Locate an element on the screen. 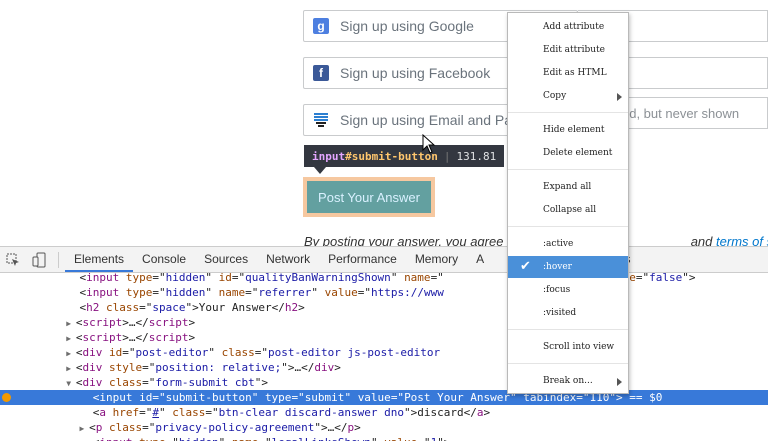  inspect-cursor-icon is located at coordinates (13, 259).